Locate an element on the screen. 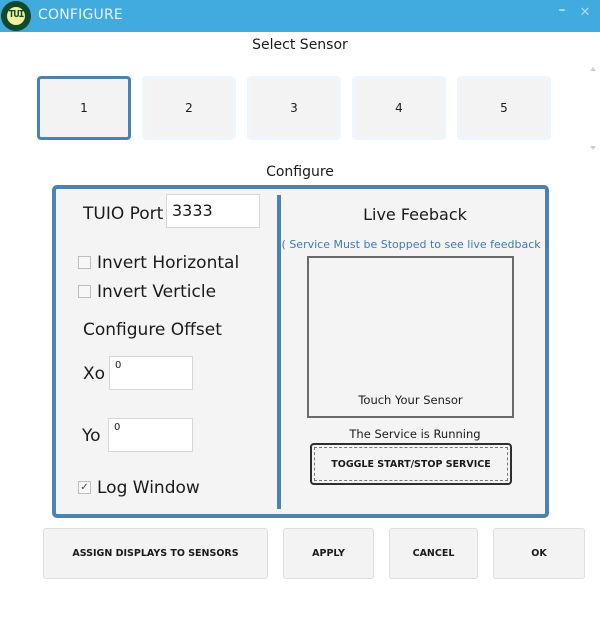 This screenshot has height=630, width=600. log-window-label: Log Window is located at coordinates (148, 488).